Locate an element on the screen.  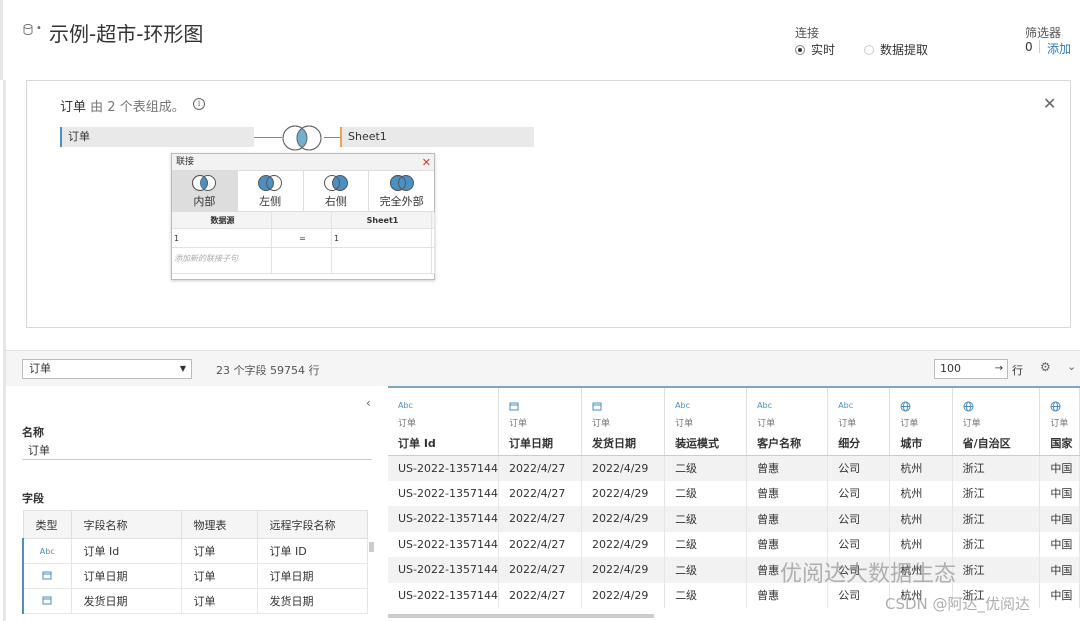
page-title: 示例-超市-环形图 is located at coordinates (126, 32).